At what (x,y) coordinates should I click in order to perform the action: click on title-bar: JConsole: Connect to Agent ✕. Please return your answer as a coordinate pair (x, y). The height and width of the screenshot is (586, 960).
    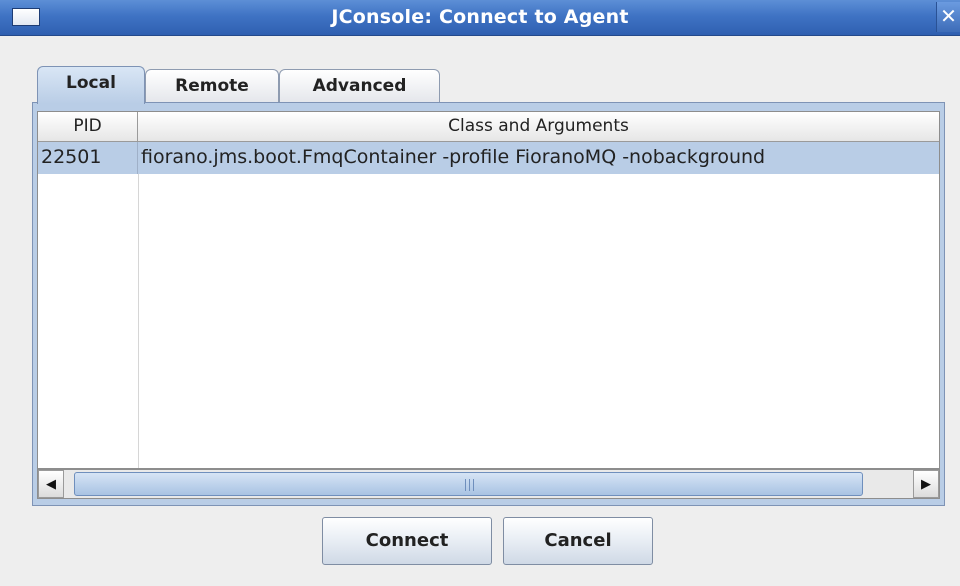
    Looking at the image, I should click on (480, 18).